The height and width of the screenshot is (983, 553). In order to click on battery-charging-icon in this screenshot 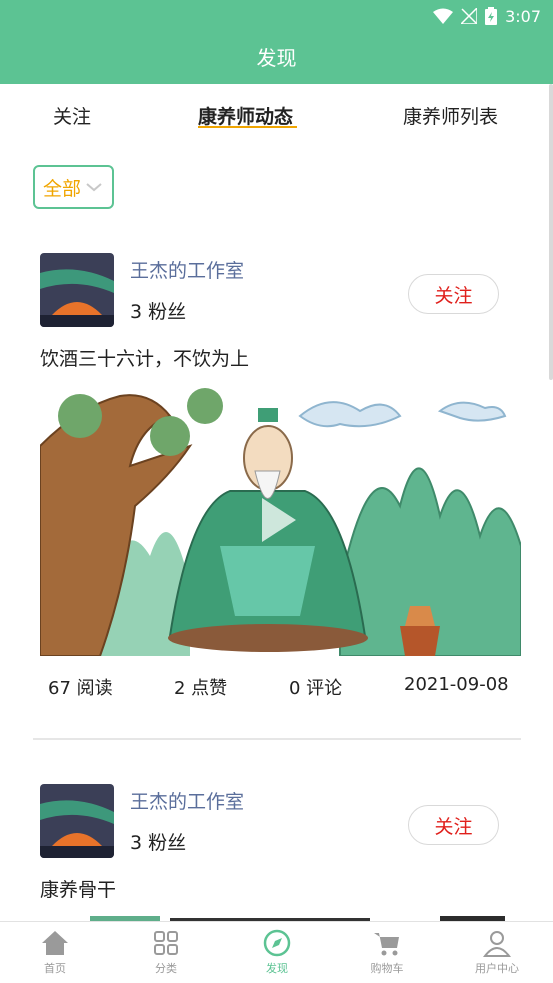, I will do `click(491, 16)`.